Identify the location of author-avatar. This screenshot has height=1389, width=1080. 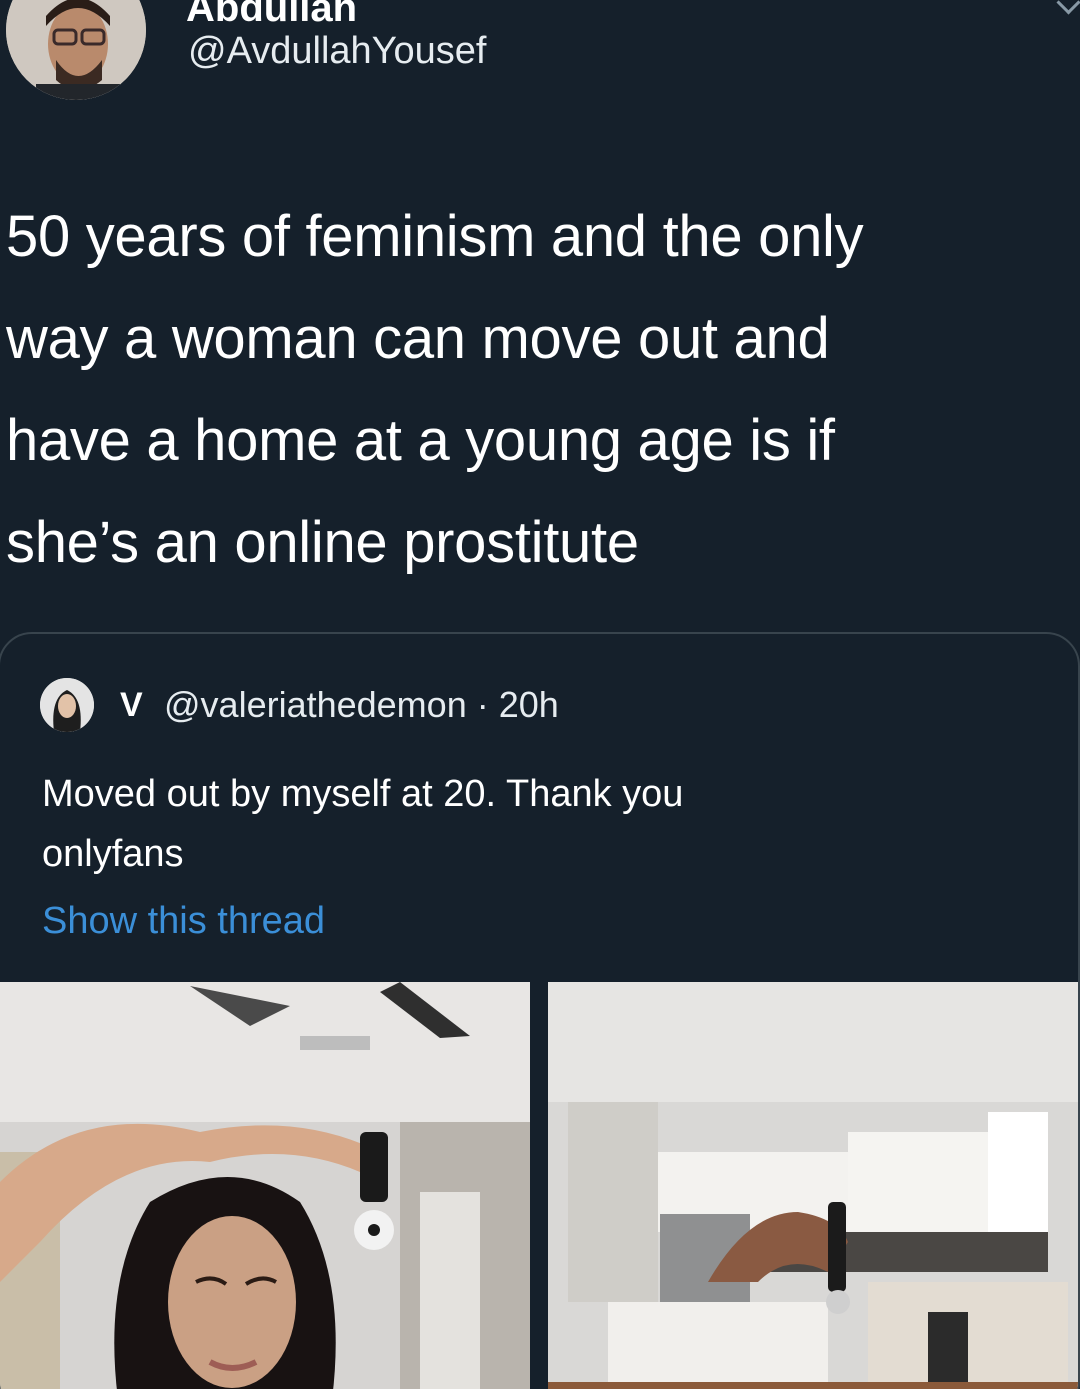
(76, 50).